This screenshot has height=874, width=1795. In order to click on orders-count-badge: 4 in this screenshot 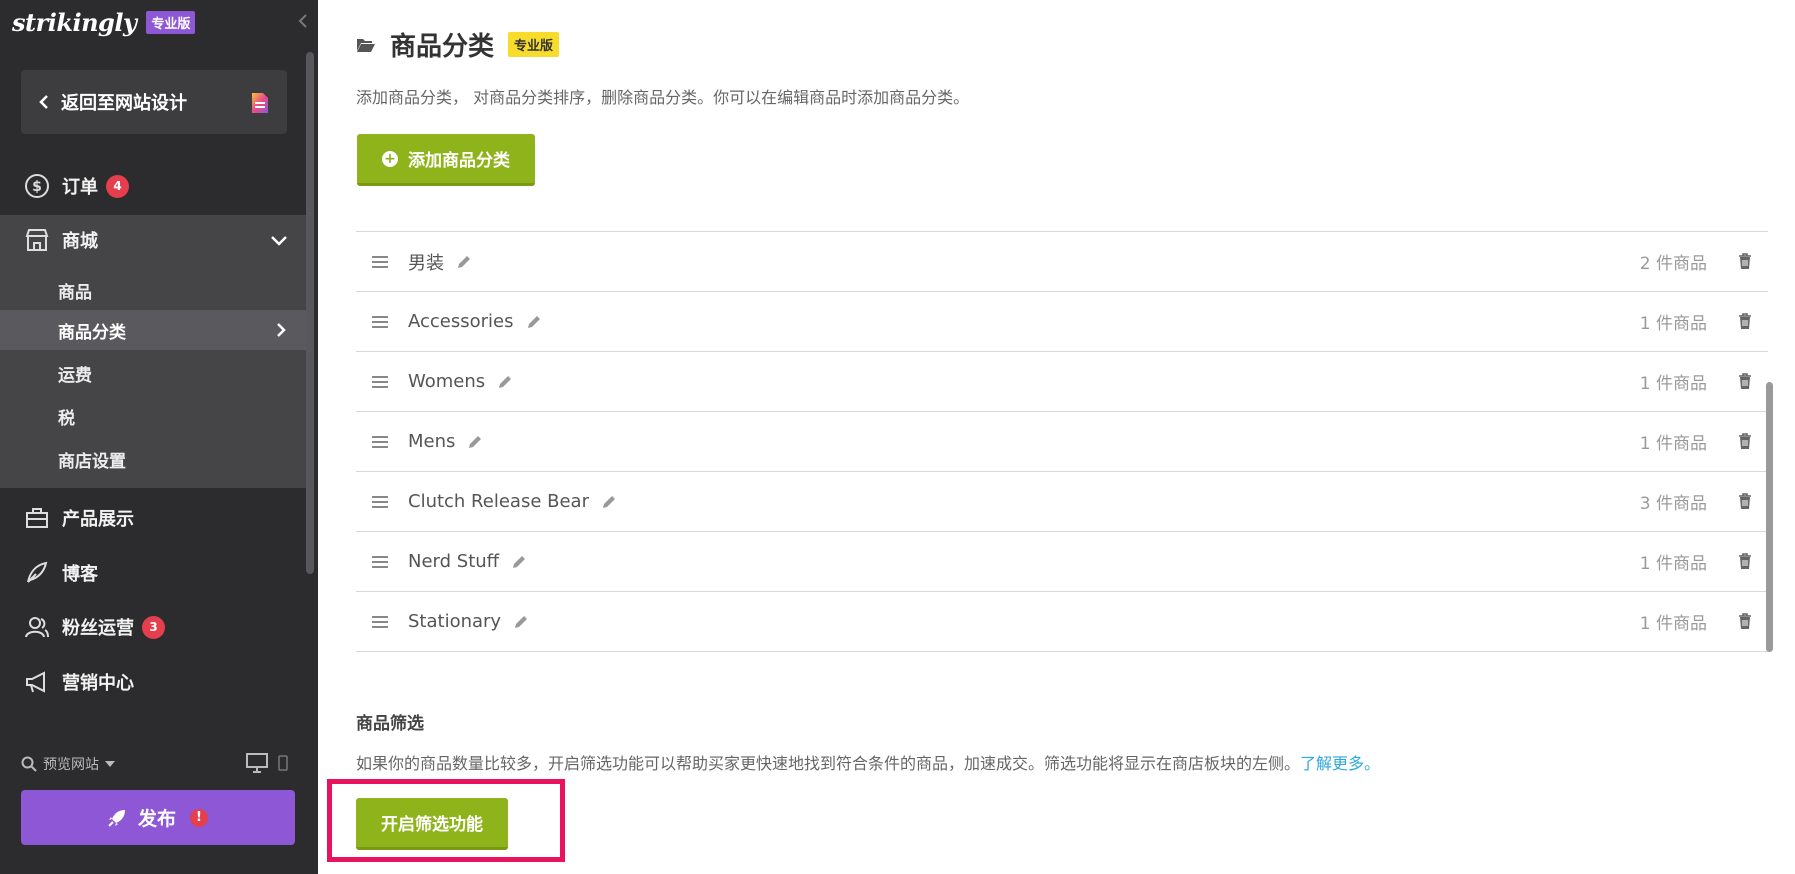, I will do `click(117, 186)`.